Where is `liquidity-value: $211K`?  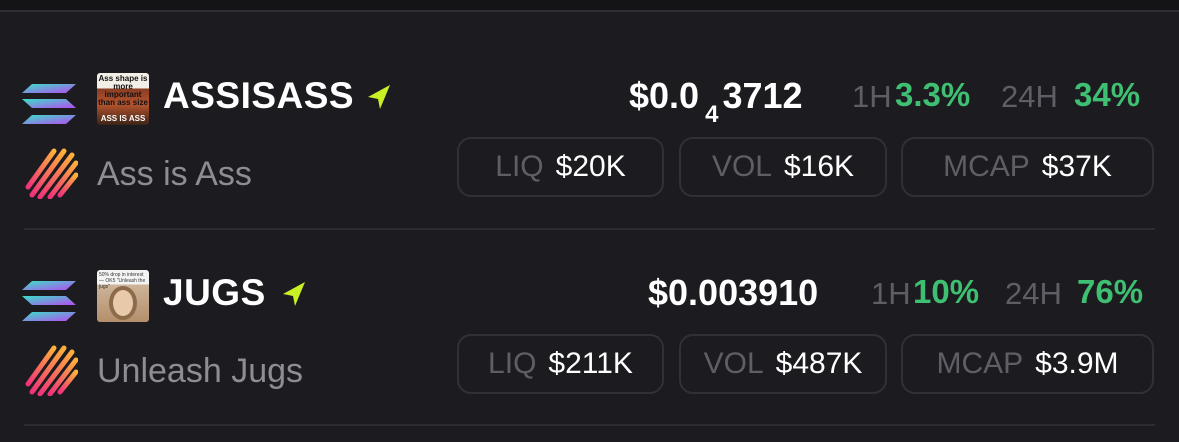
liquidity-value: $211K is located at coordinates (590, 363).